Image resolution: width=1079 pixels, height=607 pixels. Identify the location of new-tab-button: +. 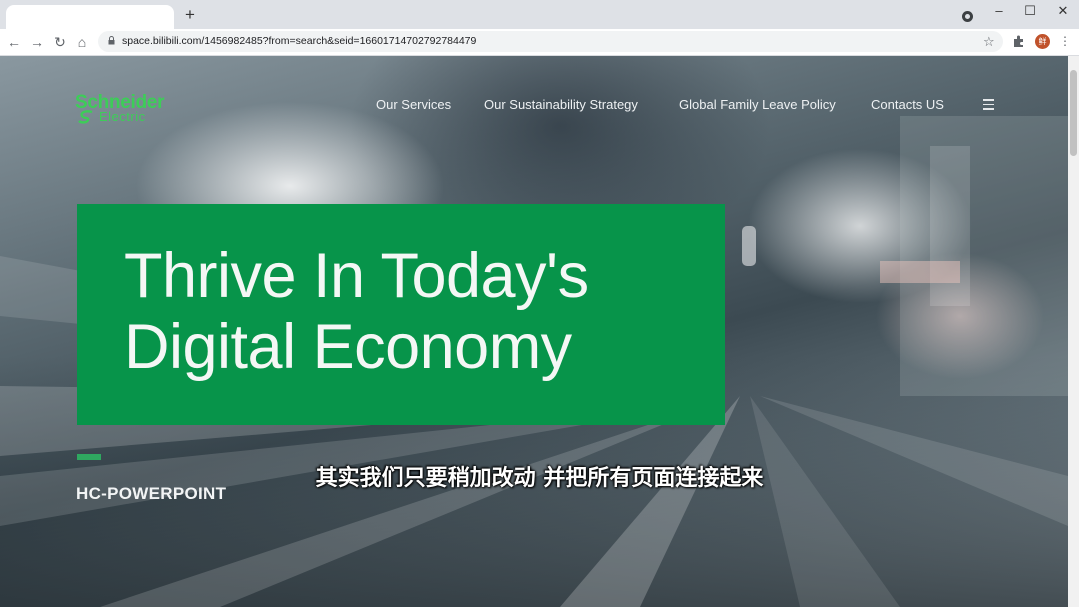
(190, 15).